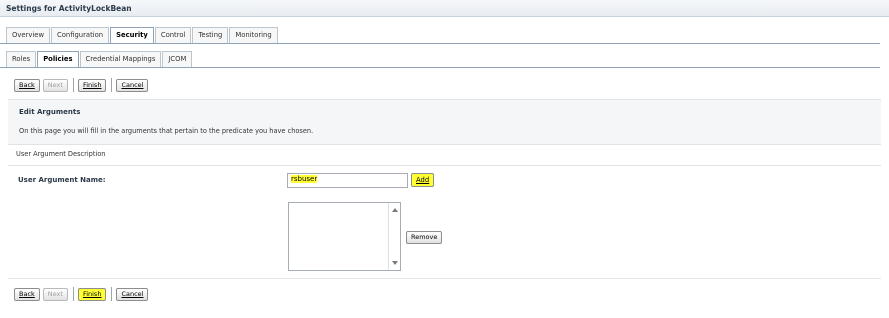 Image resolution: width=889 pixels, height=318 pixels. I want to click on add-button: Add, so click(423, 180).